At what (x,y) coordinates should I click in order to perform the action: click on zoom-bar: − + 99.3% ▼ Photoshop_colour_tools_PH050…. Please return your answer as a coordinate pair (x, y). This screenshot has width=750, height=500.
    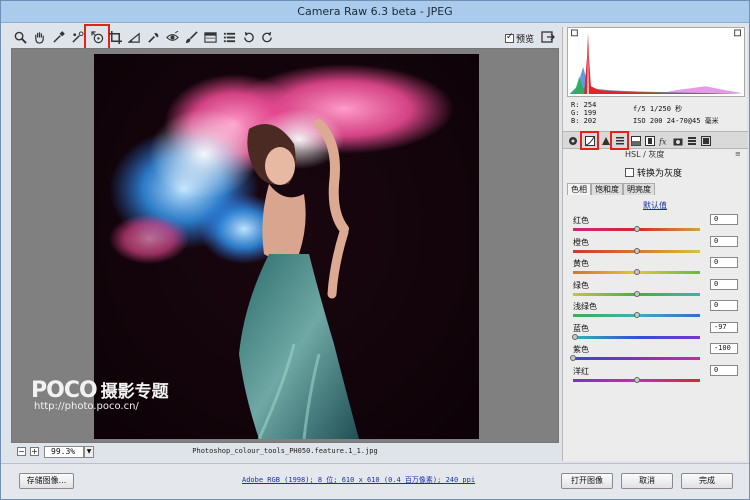
    Looking at the image, I should click on (285, 453).